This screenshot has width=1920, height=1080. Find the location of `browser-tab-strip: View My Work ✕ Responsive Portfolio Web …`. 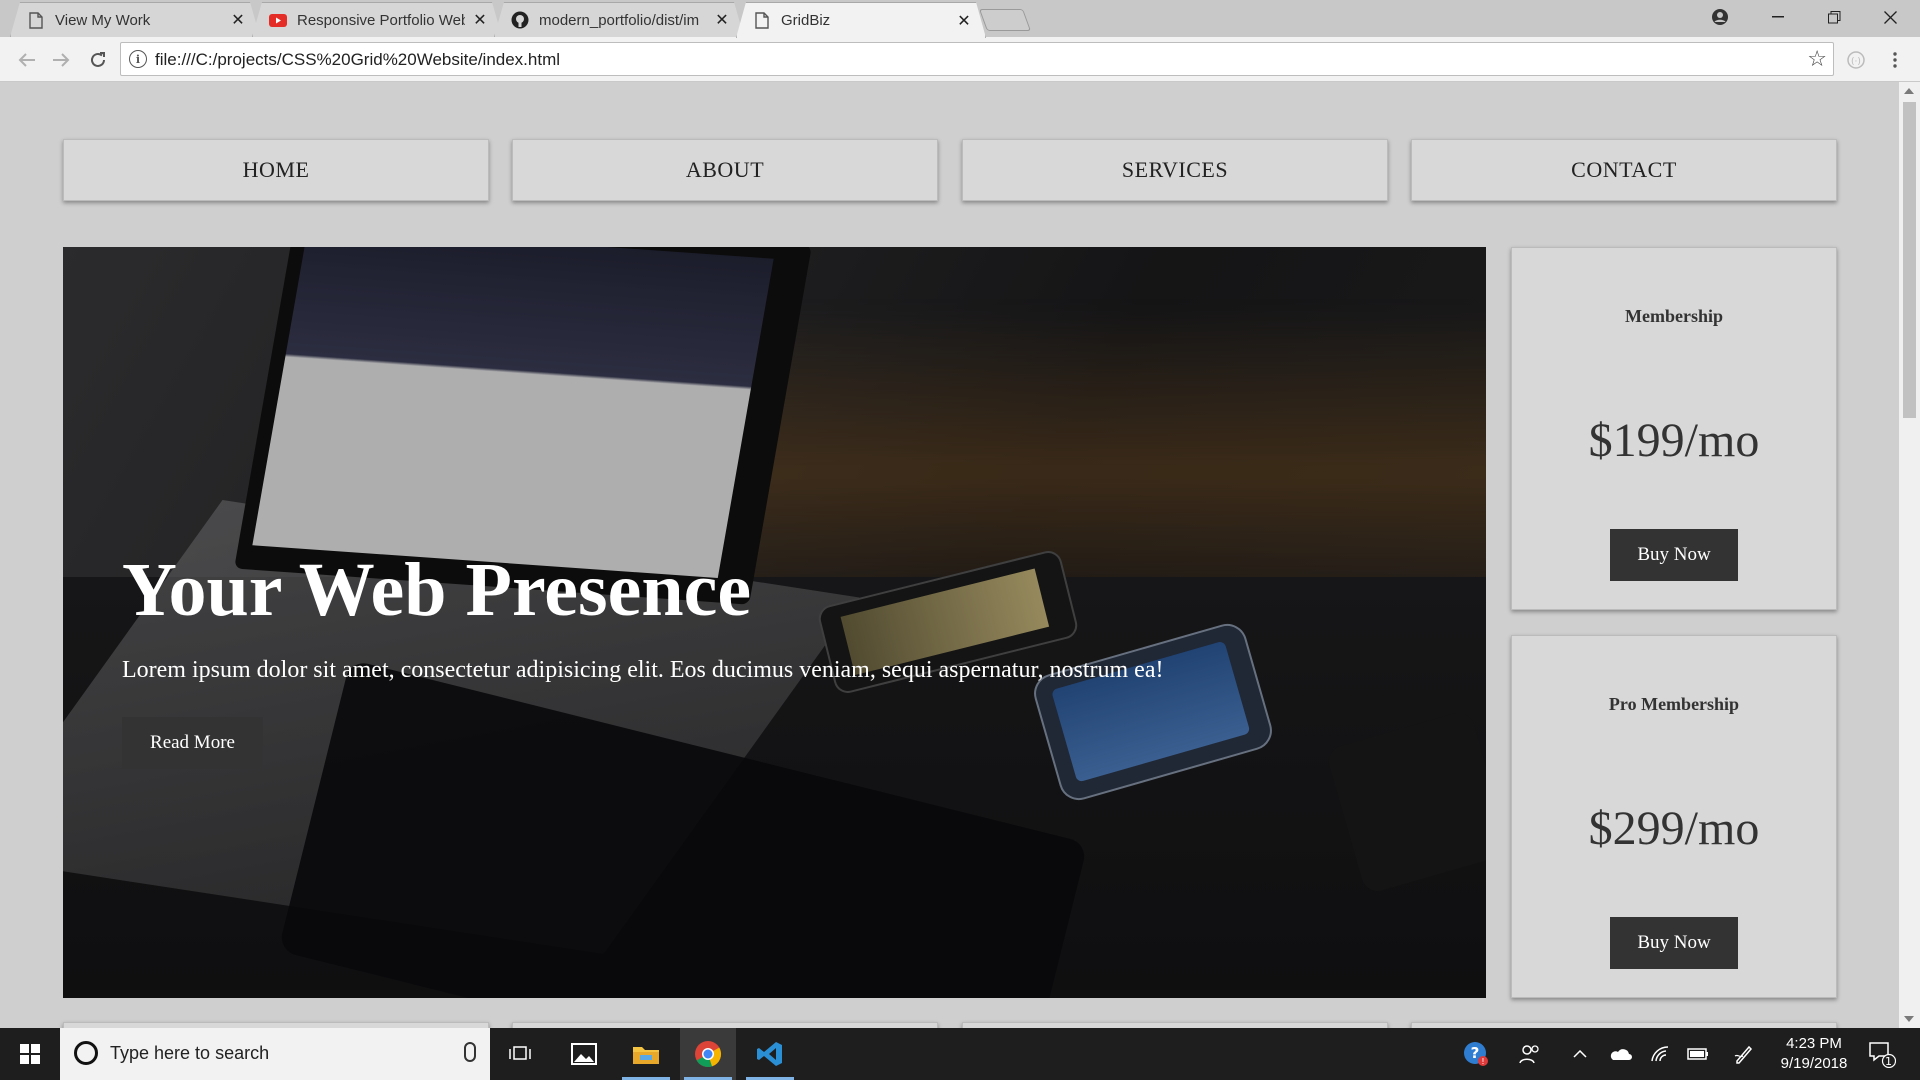

browser-tab-strip: View My Work ✕ Responsive Portfolio Web … is located at coordinates (960, 18).